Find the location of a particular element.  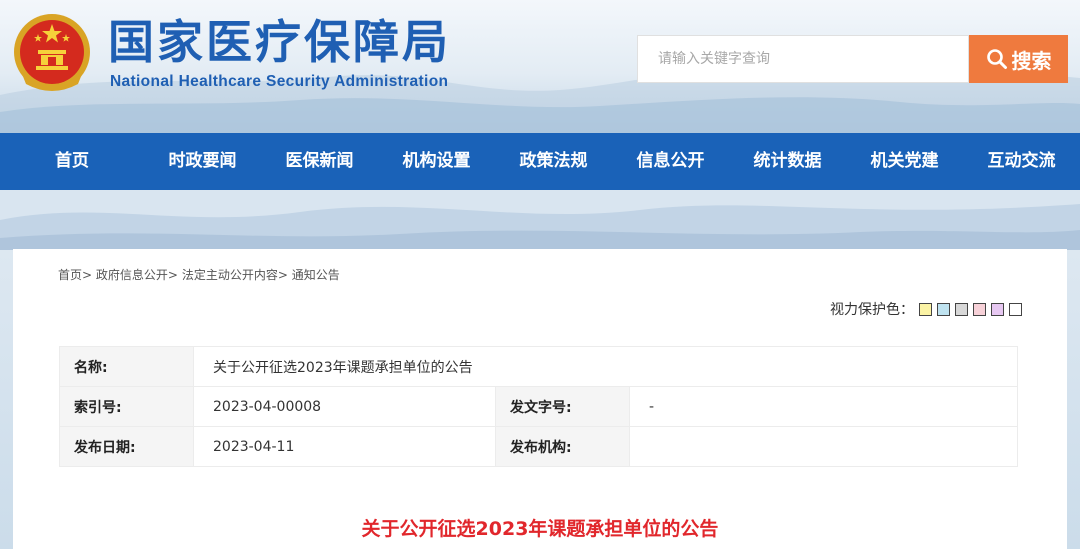

nav-item-party: 机关党建 is located at coordinates (904, 161).